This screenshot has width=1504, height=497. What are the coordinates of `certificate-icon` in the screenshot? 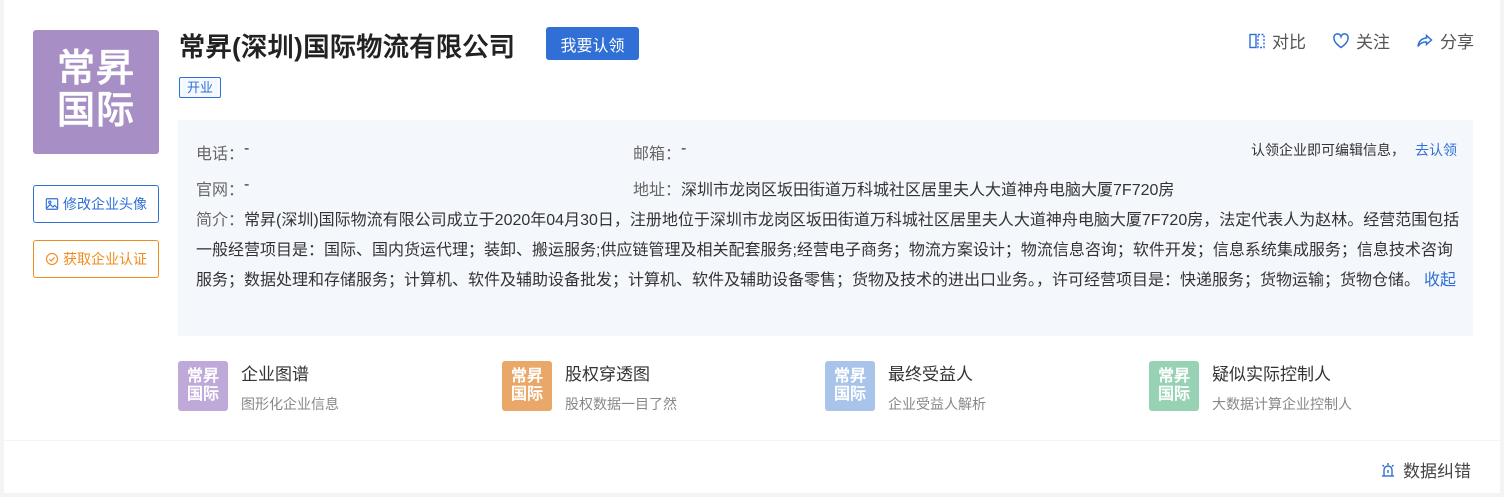 It's located at (52, 259).